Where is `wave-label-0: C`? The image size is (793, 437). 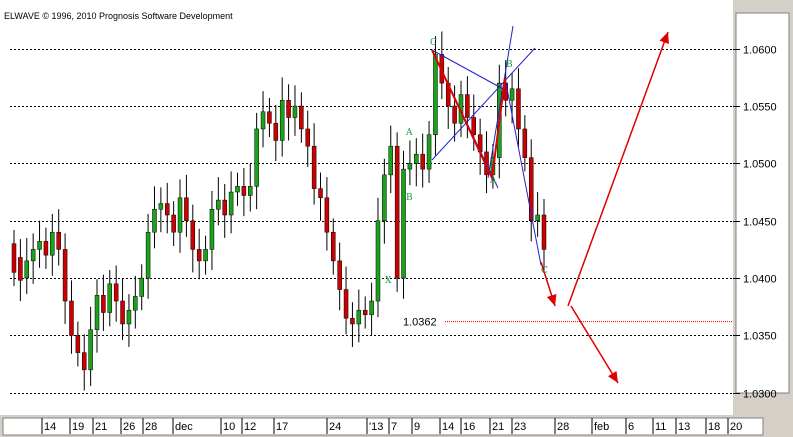 wave-label-0: C is located at coordinates (433, 43).